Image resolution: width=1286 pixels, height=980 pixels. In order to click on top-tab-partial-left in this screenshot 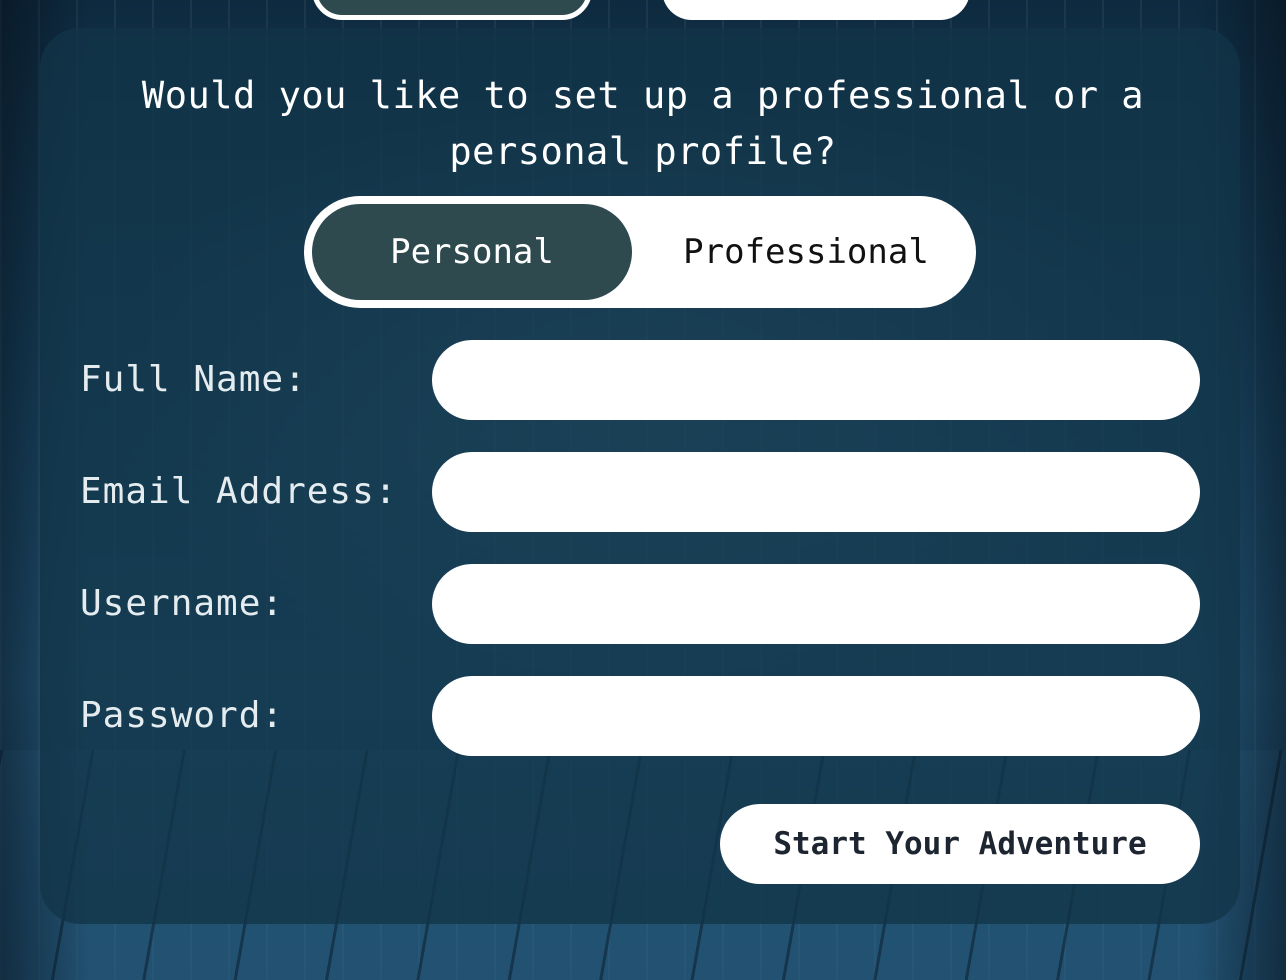, I will do `click(452, 10)`.